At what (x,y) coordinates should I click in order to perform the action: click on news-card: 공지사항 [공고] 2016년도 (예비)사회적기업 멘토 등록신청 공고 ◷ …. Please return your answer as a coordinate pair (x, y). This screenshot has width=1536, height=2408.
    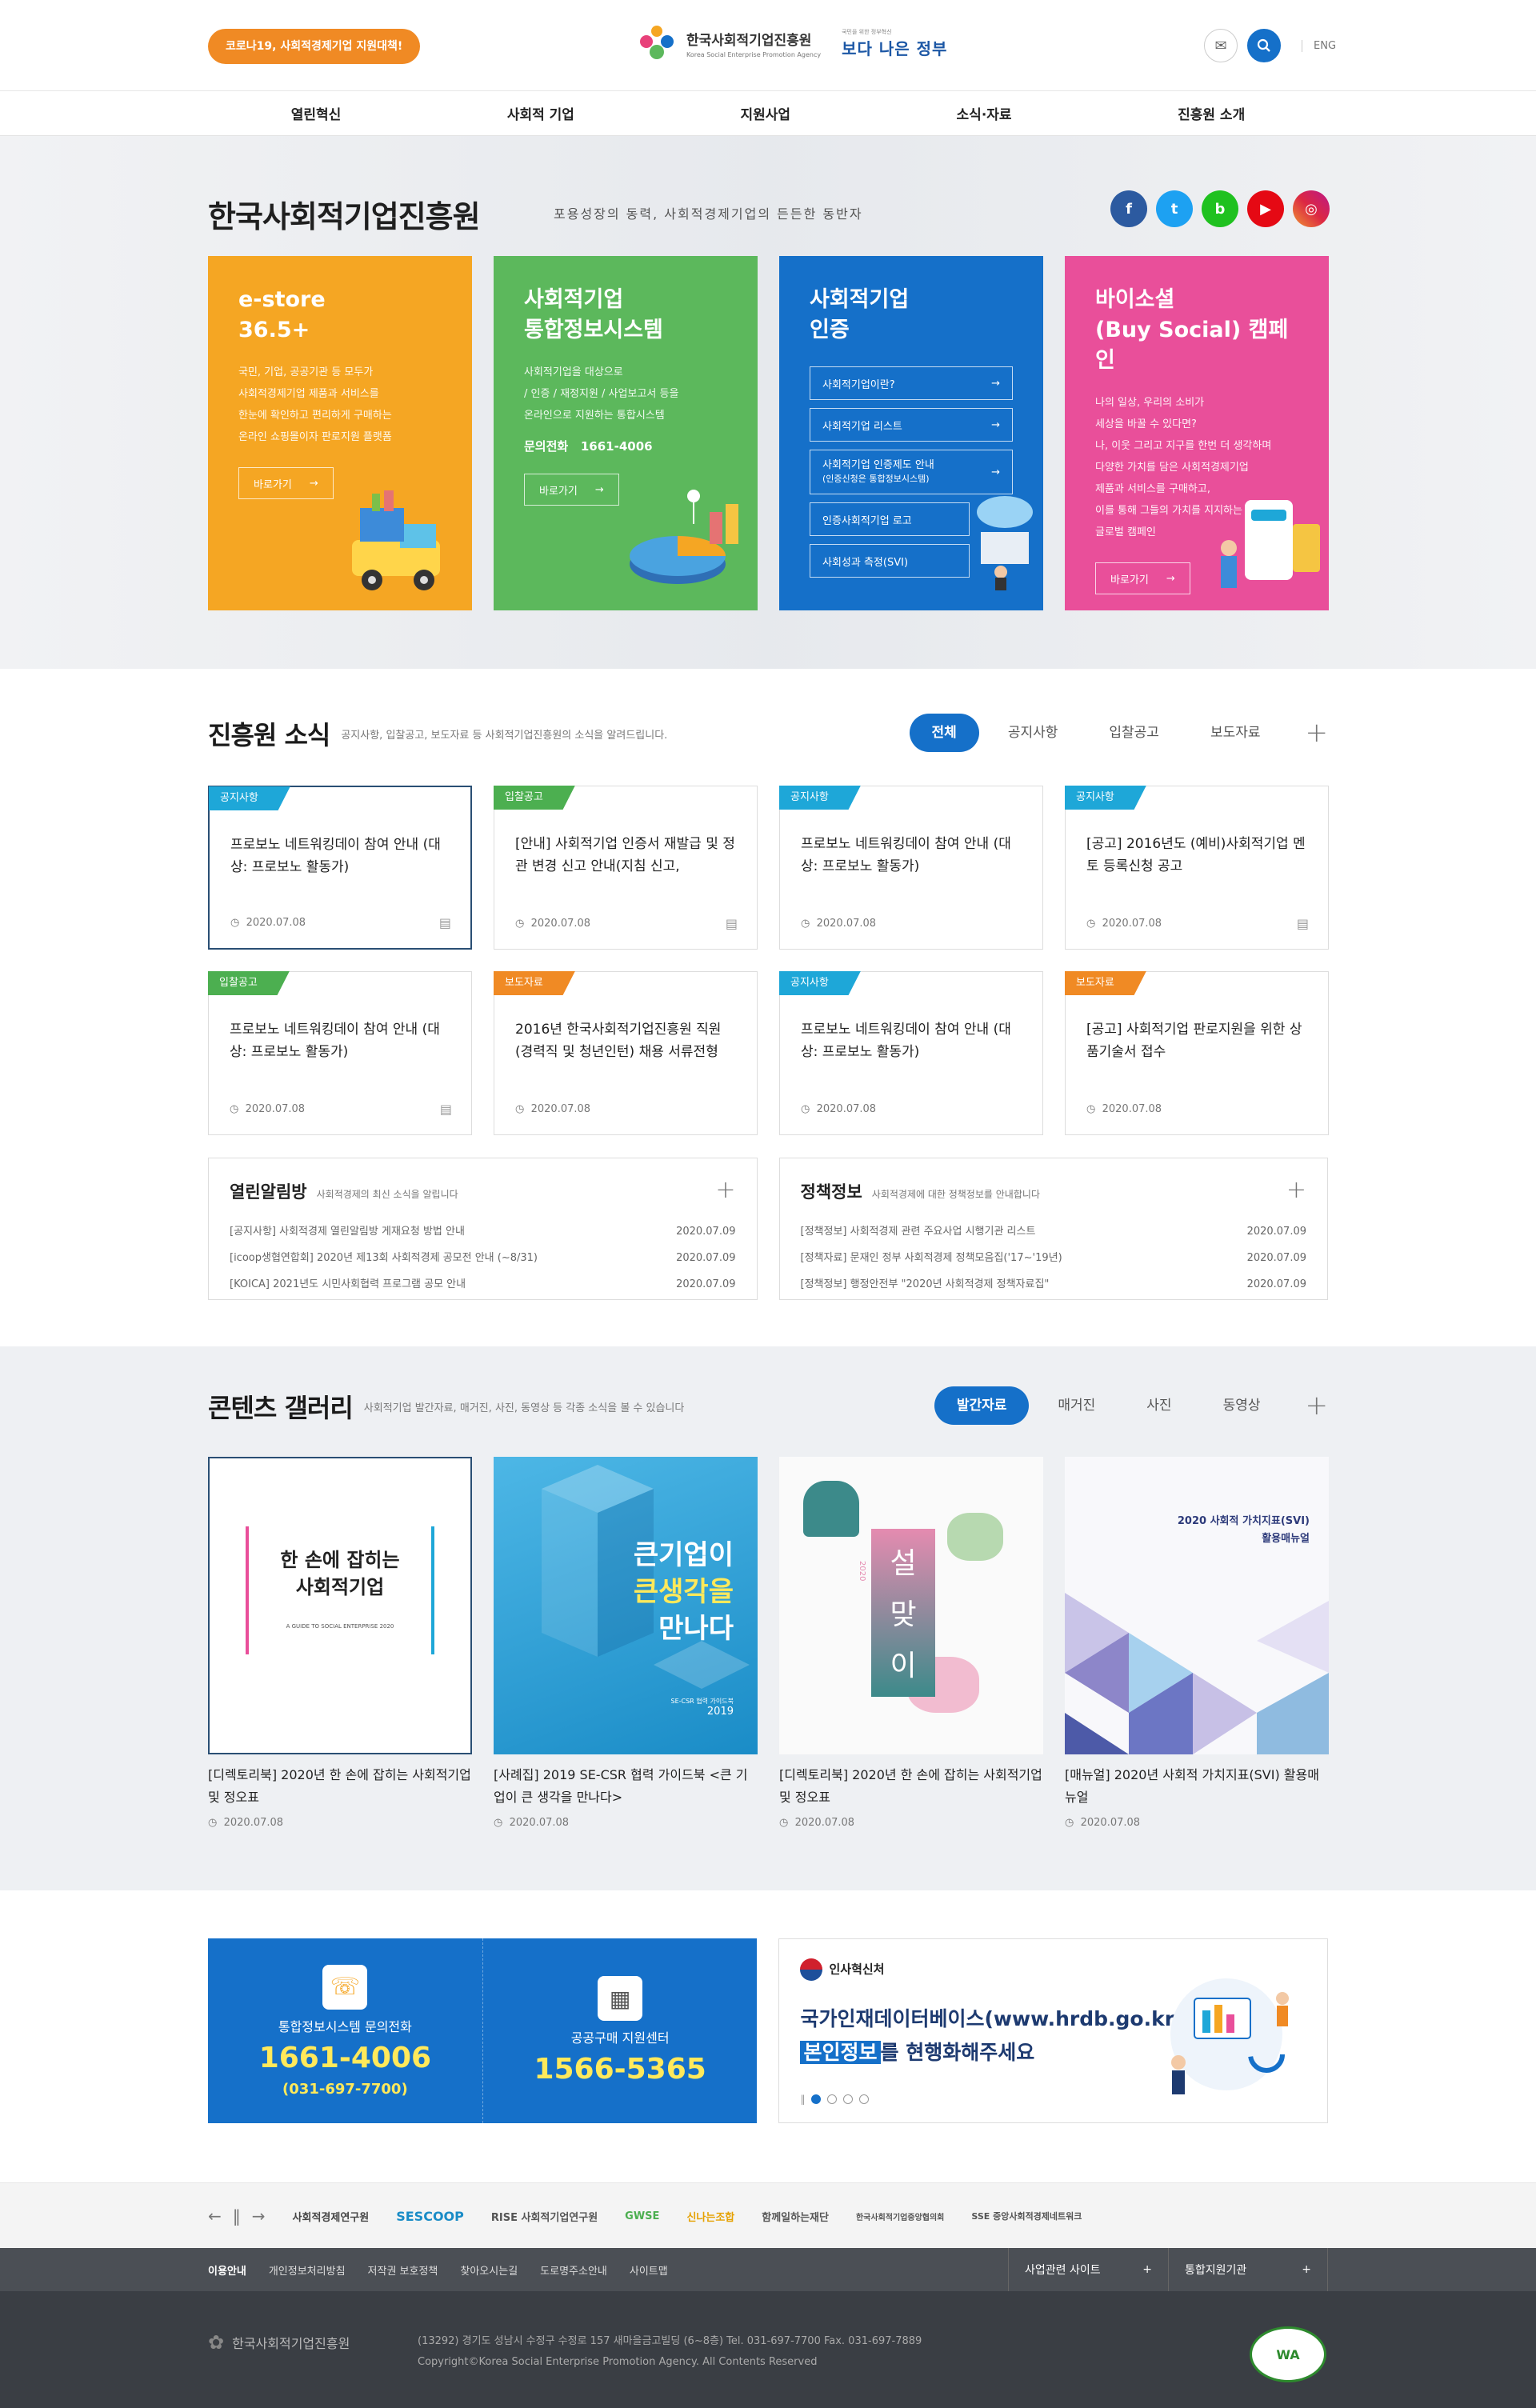
    Looking at the image, I should click on (1197, 868).